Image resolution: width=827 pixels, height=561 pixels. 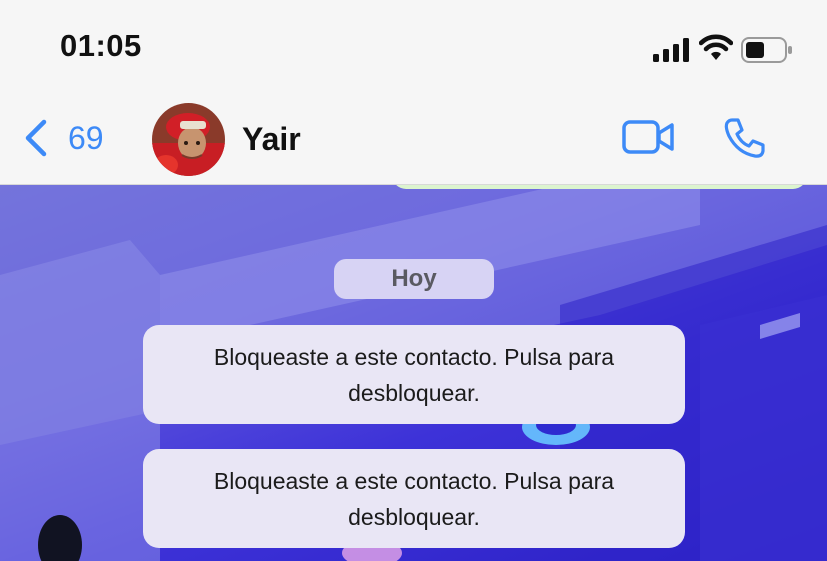 What do you see at coordinates (101, 45) in the screenshot?
I see `status-time: 01:05` at bounding box center [101, 45].